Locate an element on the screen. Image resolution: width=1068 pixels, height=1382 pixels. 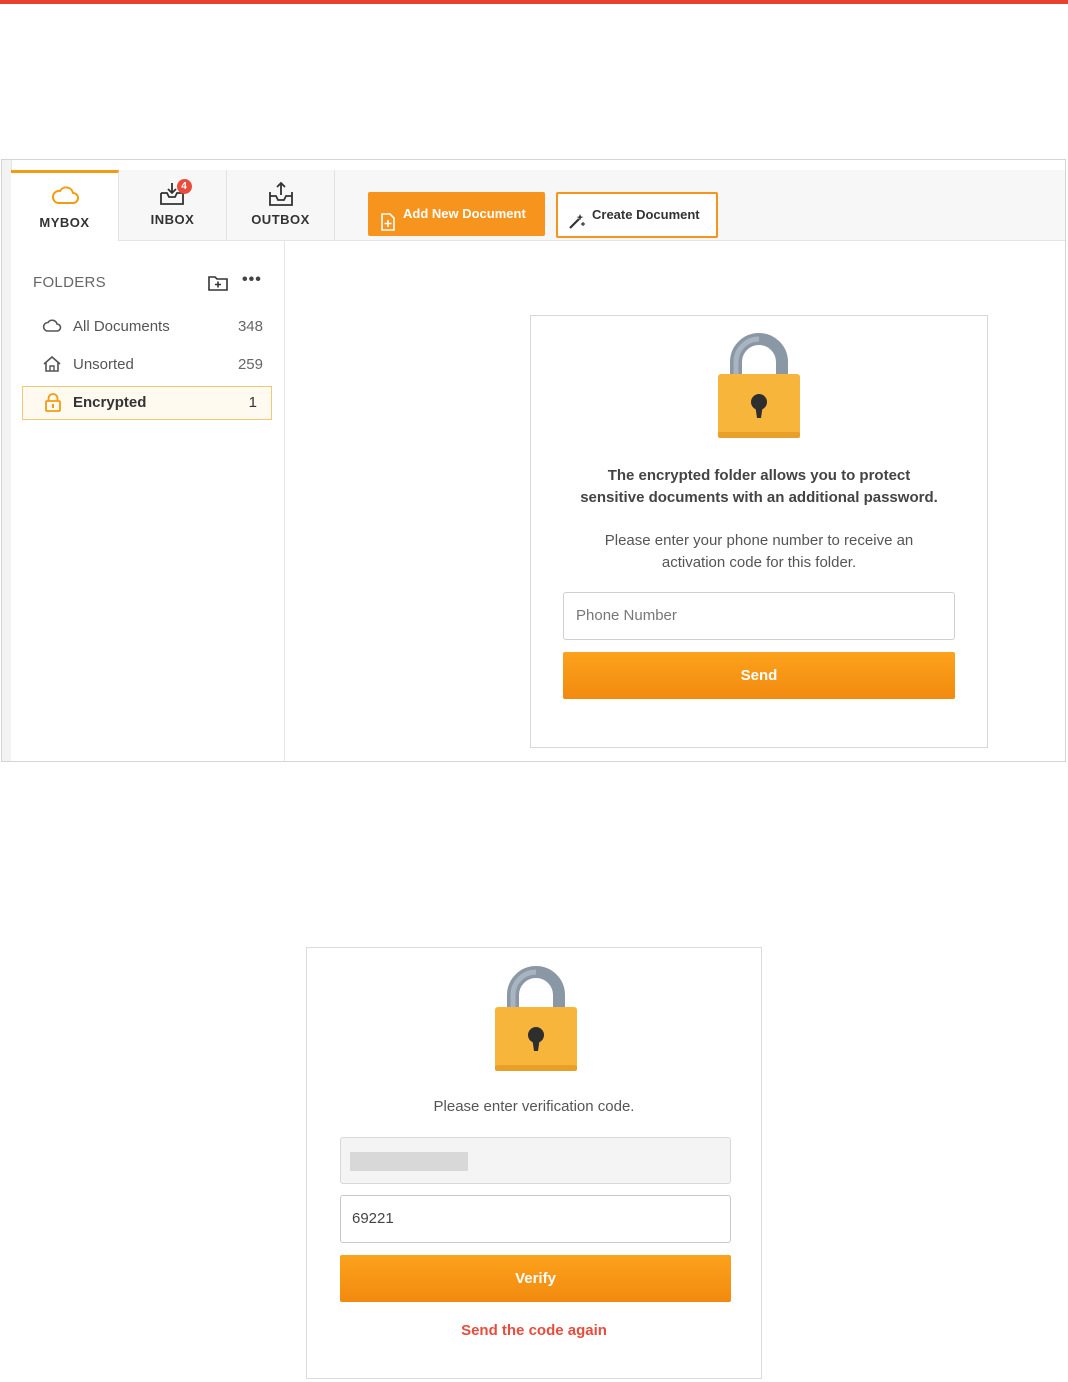
home-icon is located at coordinates (52, 365).